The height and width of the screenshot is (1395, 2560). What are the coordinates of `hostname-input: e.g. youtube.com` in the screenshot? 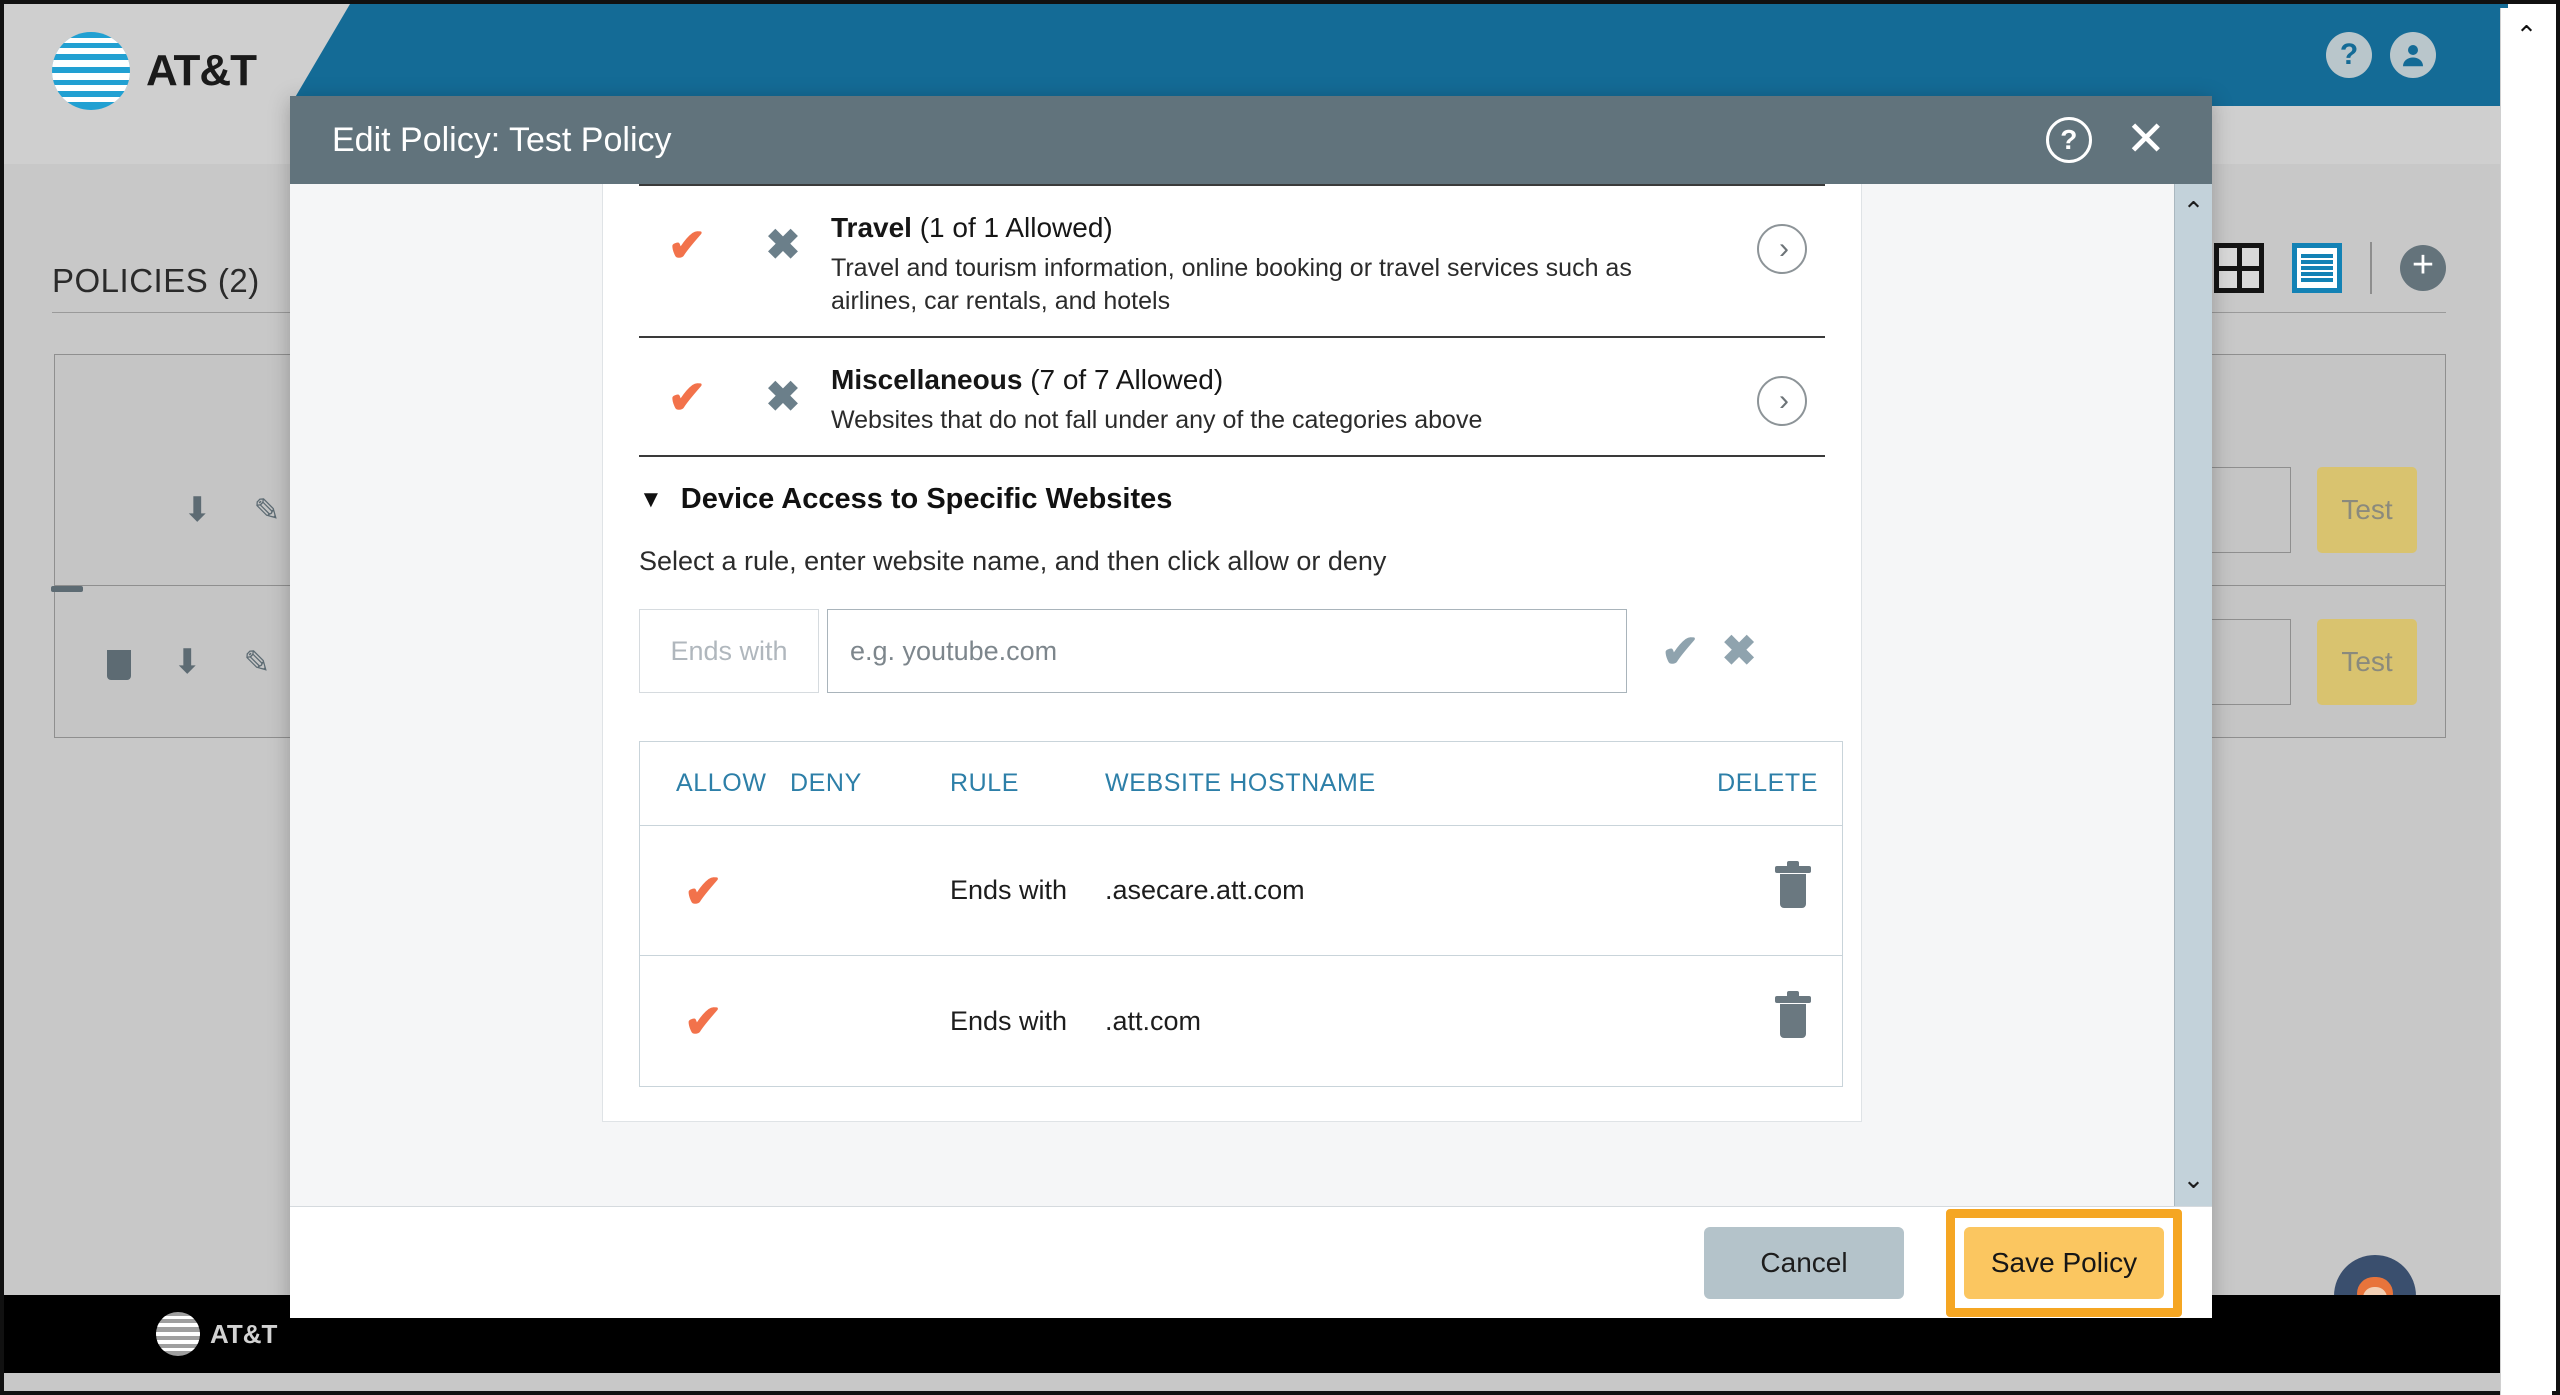 It's located at (1227, 651).